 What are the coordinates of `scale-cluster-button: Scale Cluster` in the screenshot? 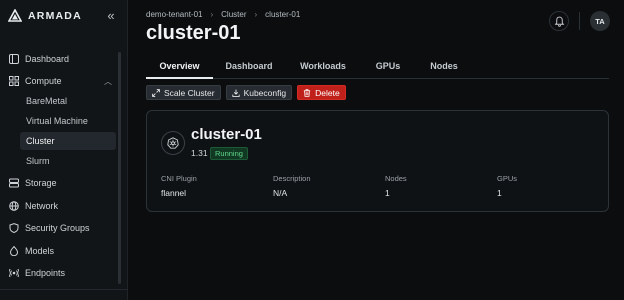 It's located at (183, 92).